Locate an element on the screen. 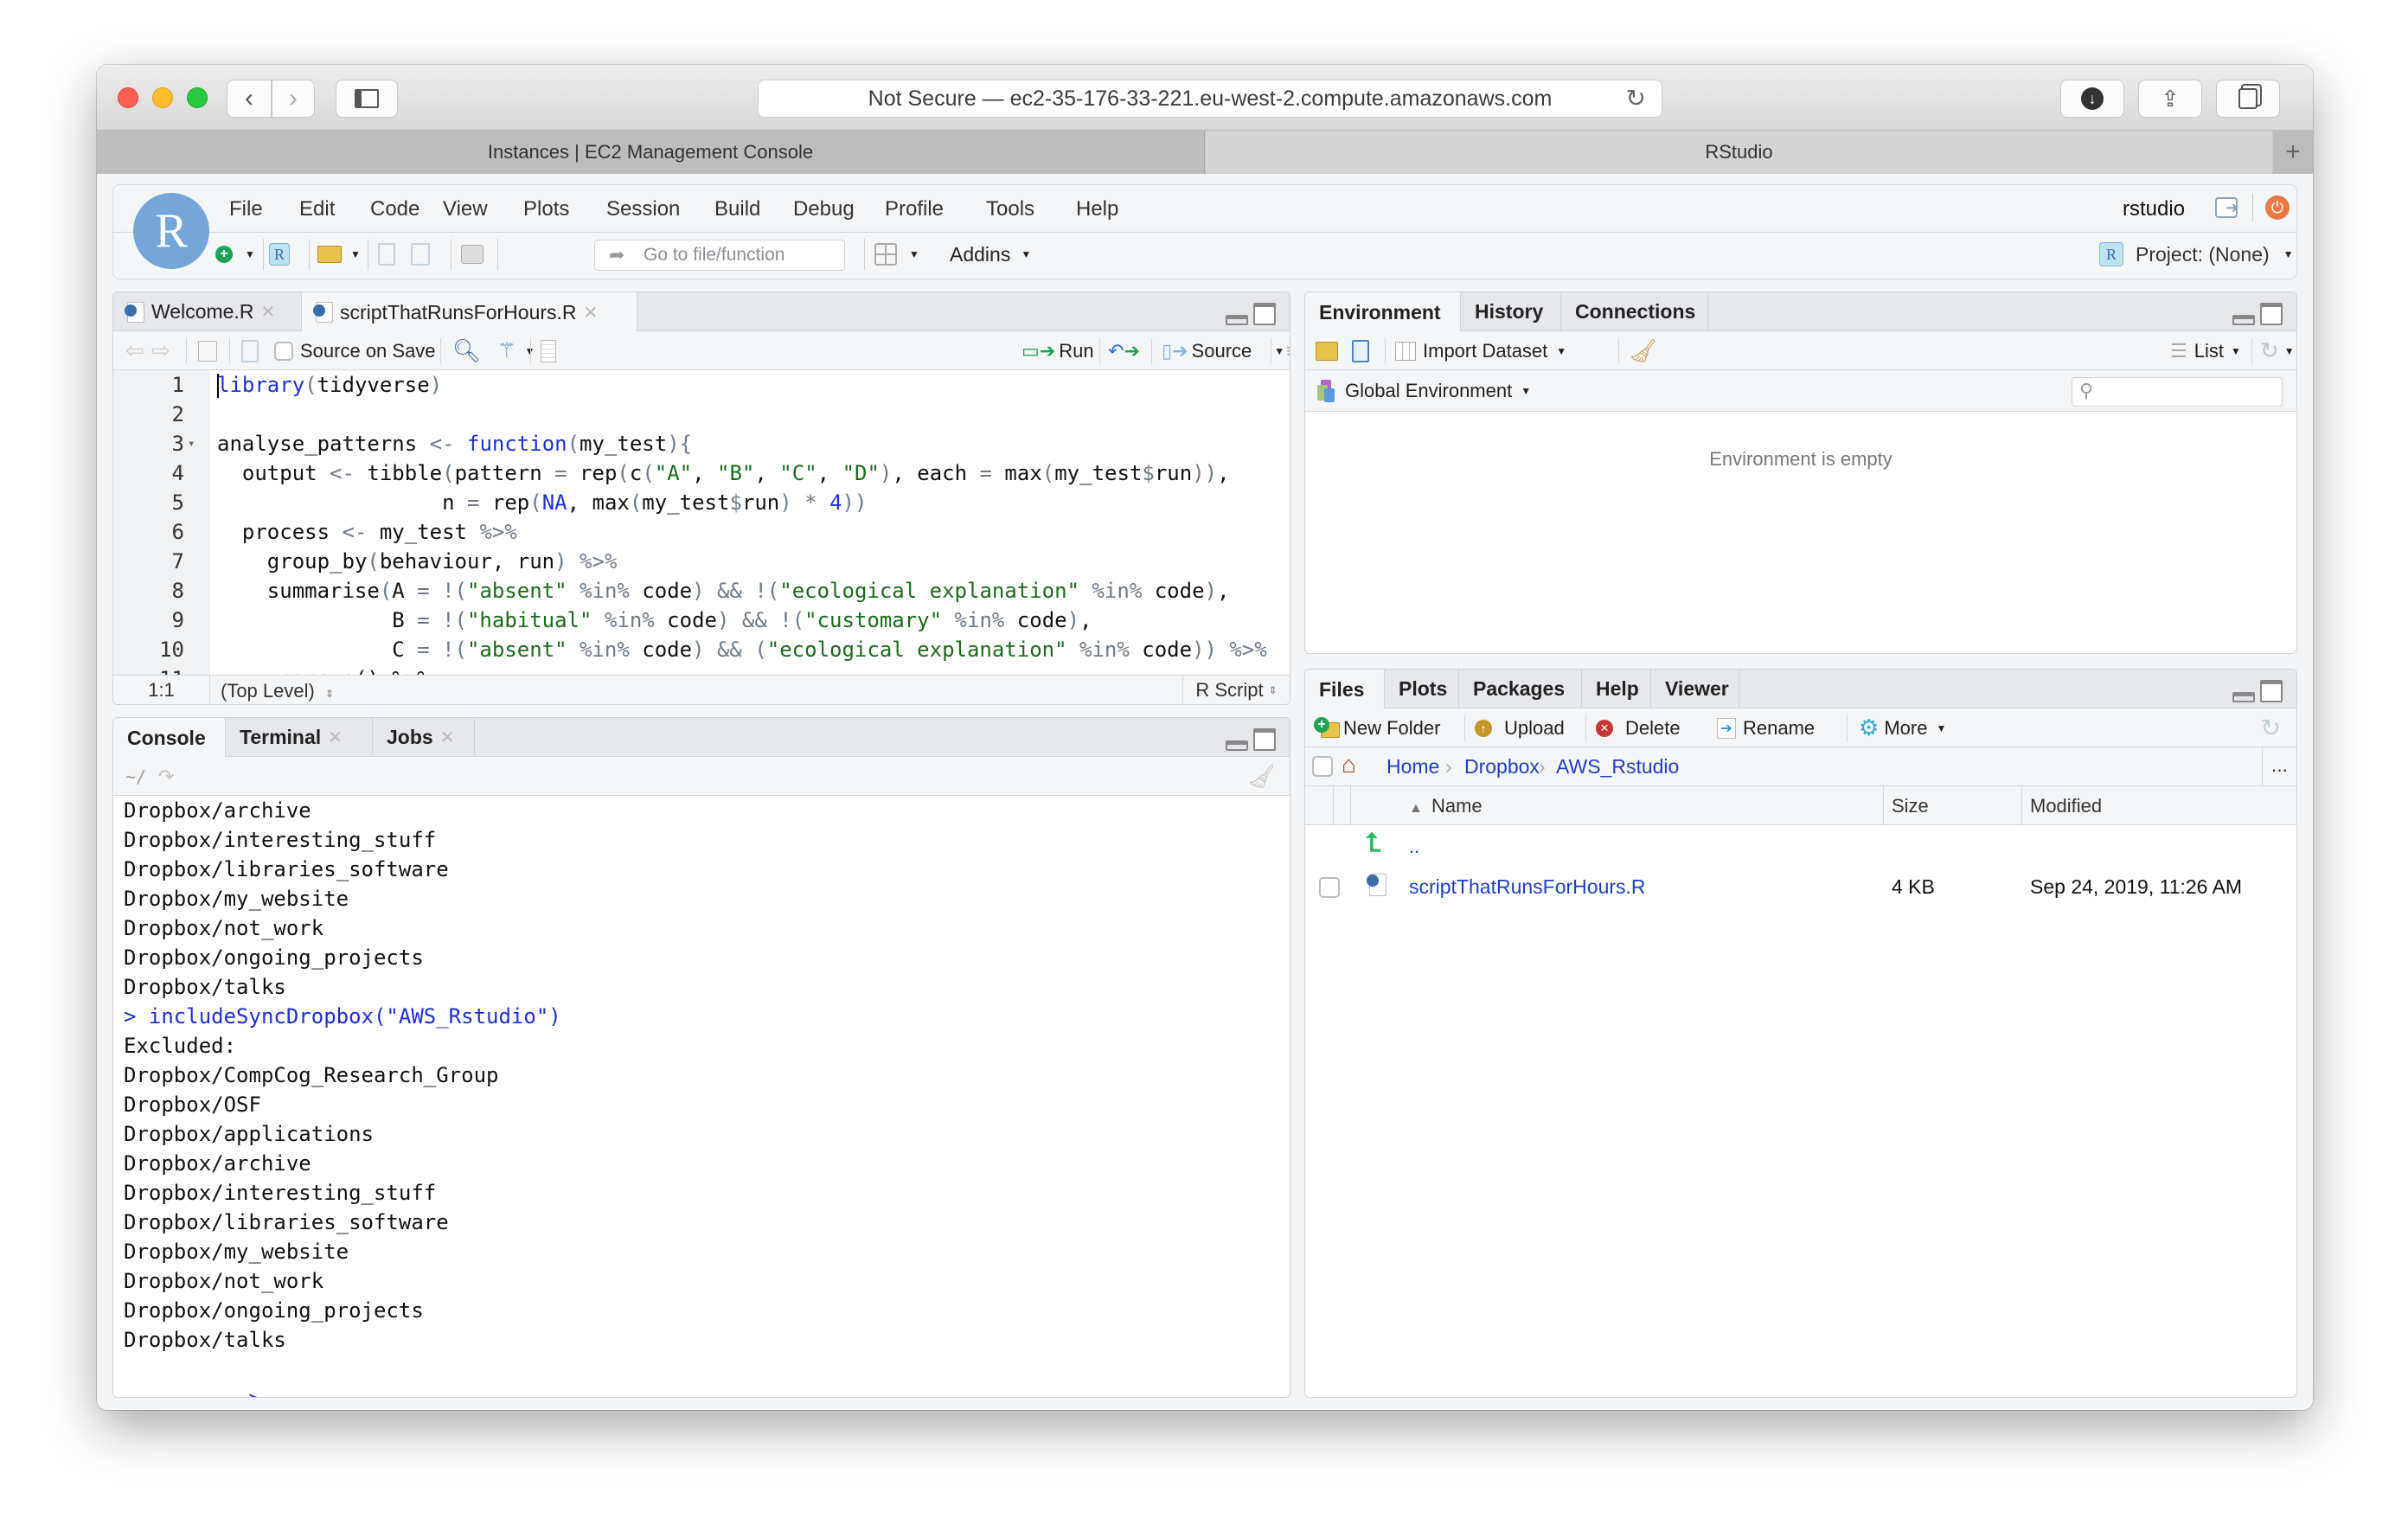  forward-nav-button: ⇨ is located at coordinates (160, 351).